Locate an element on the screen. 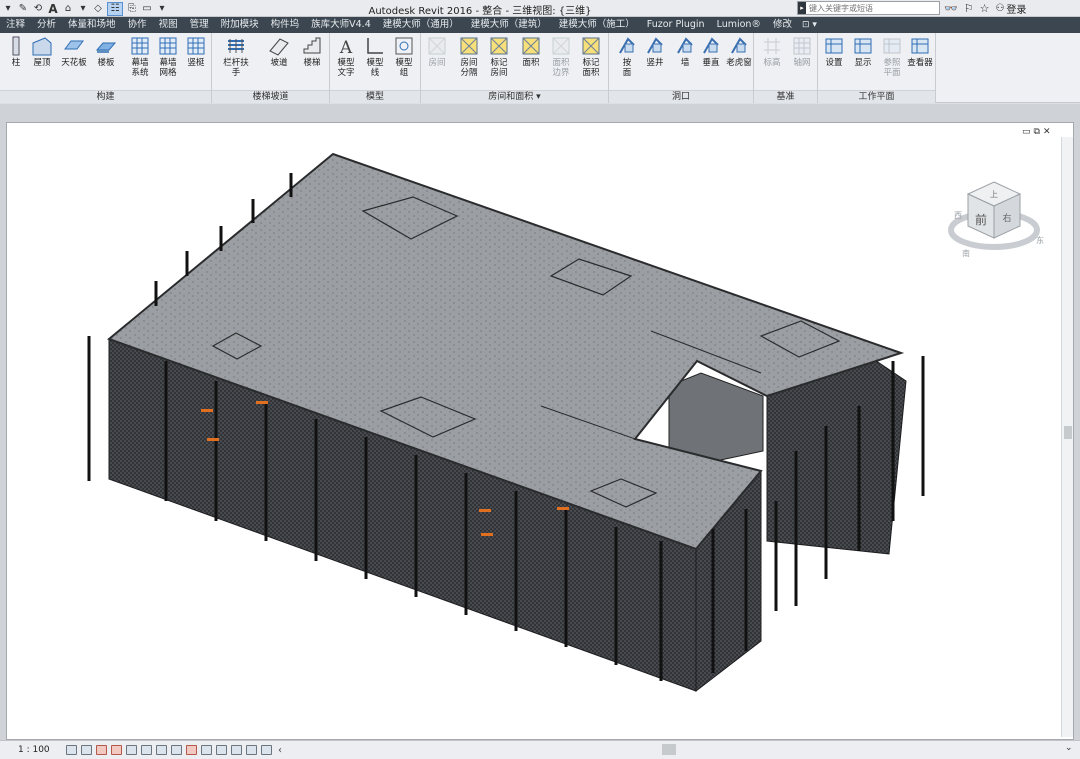 The width and height of the screenshot is (1080, 759). tab-14: 修改 is located at coordinates (782, 25).